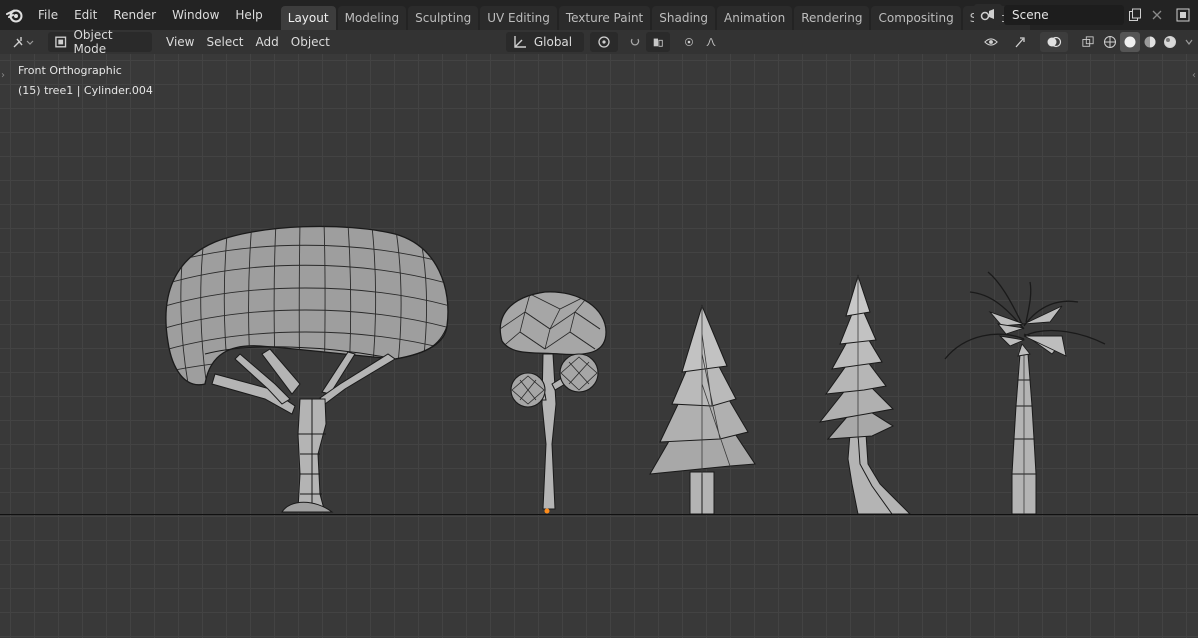  What do you see at coordinates (1054, 42) in the screenshot?
I see `overlays-icon` at bounding box center [1054, 42].